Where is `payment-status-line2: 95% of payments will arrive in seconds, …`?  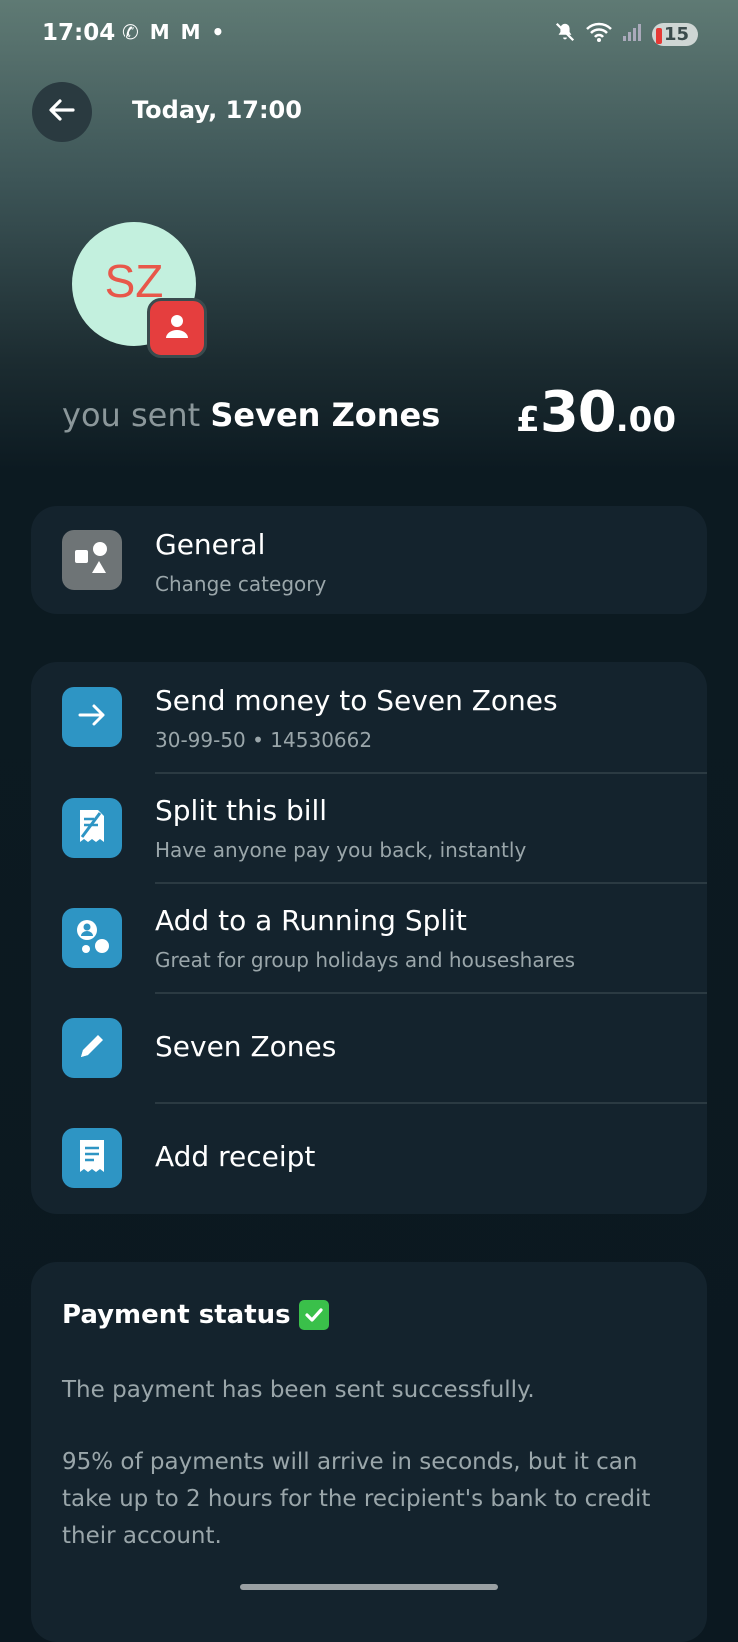 payment-status-line2: 95% of payments will arrive in seconds, … is located at coordinates (356, 1499).